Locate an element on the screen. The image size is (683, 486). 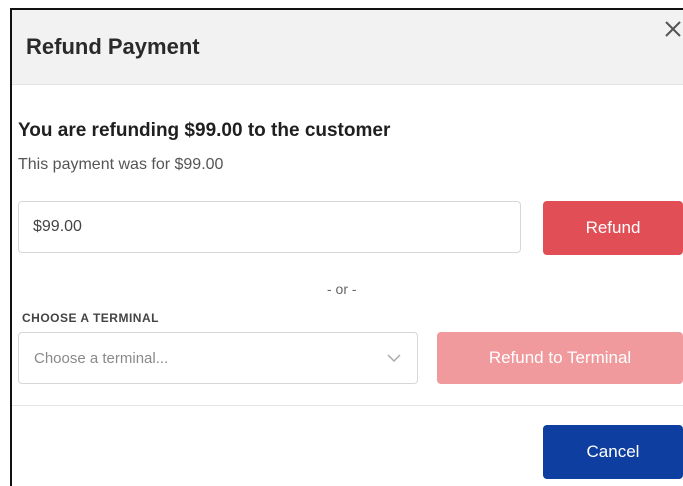
refund-heading: You are refunding $99.00 to the customer is located at coordinates (204, 130).